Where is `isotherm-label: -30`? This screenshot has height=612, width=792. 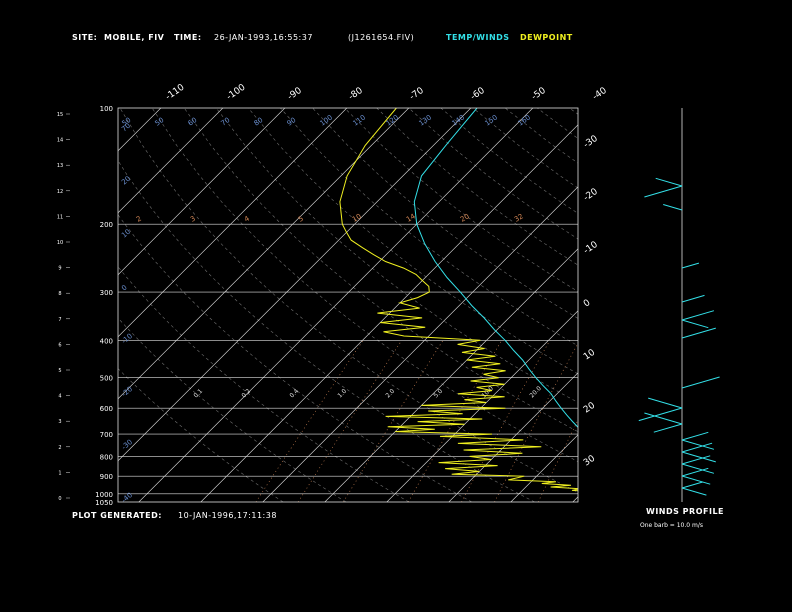 isotherm-label: -30 is located at coordinates (591, 142).